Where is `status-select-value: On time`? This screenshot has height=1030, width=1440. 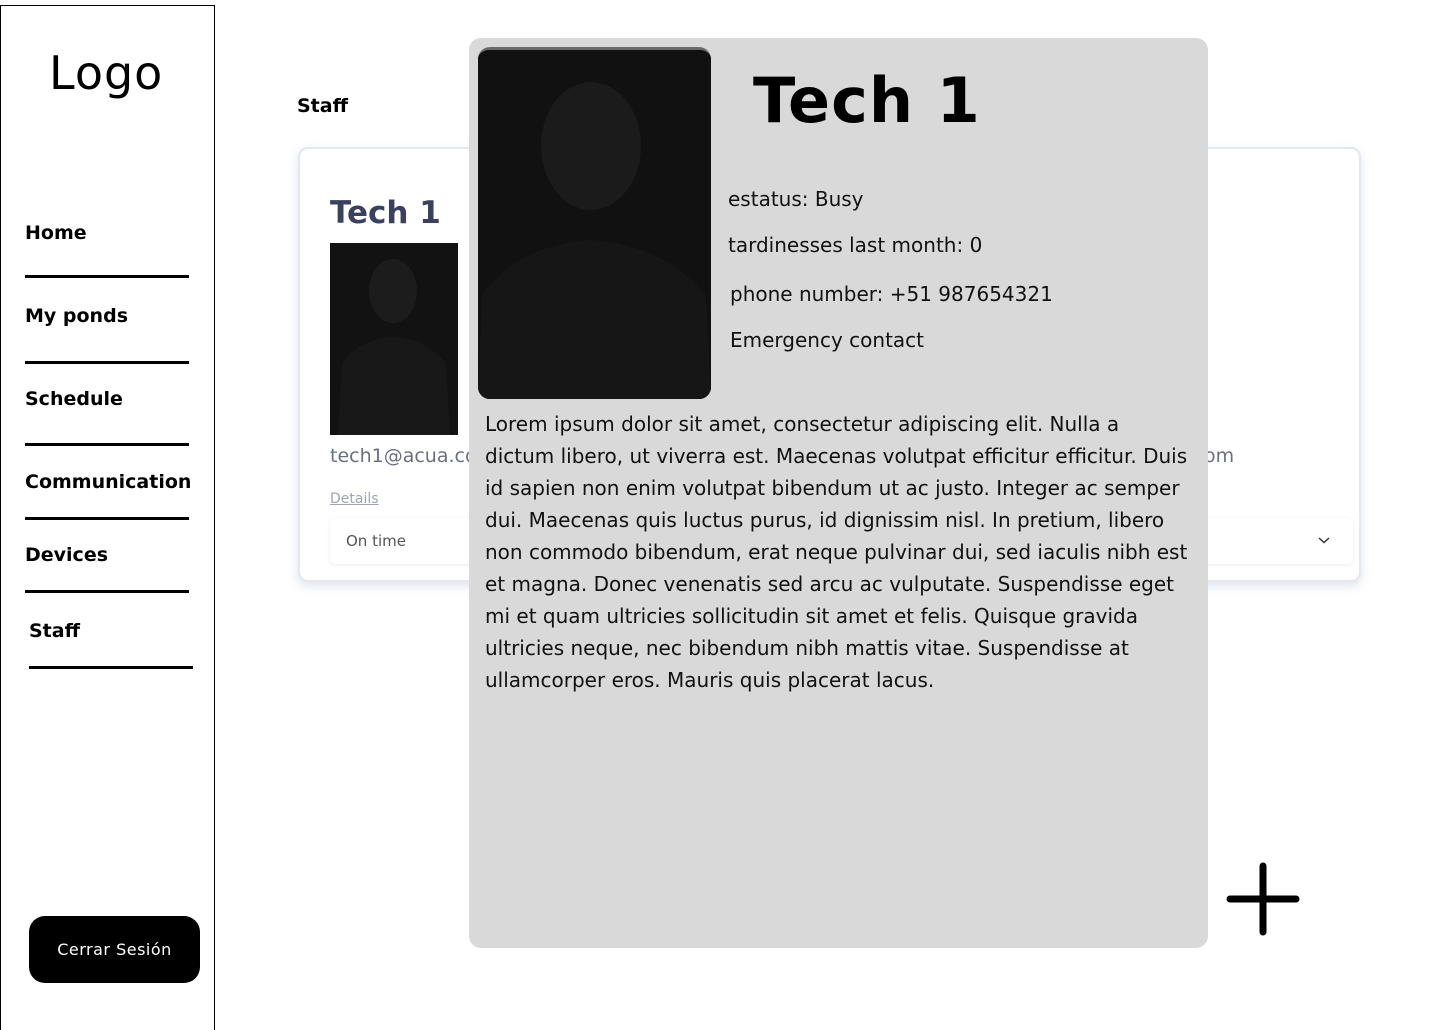
status-select-value: On time is located at coordinates (376, 541).